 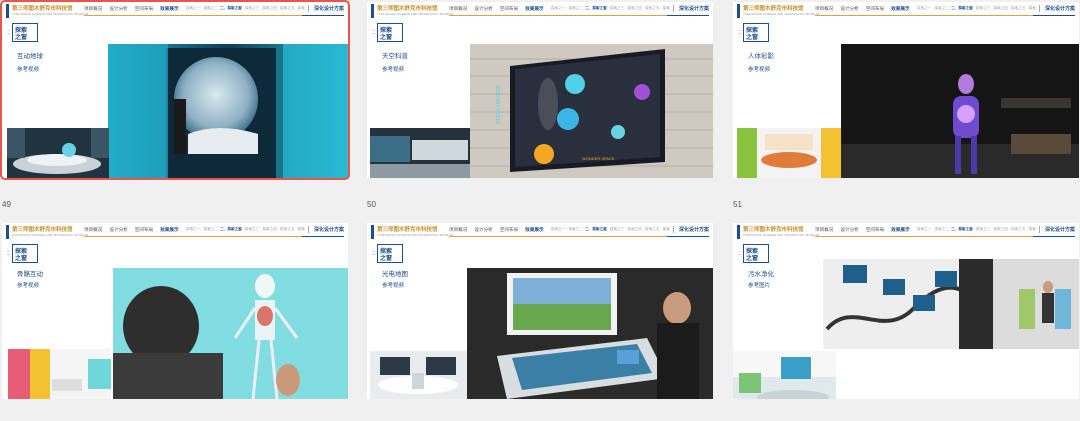 I want to click on exhibit-photo-globe, so click(x=228, y=111).